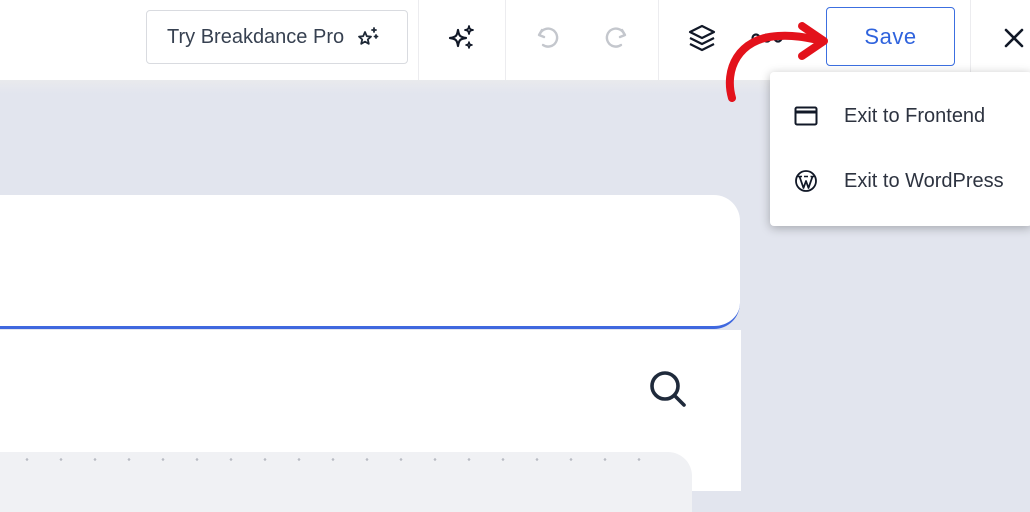 The height and width of the screenshot is (512, 1030). I want to click on sparkle-star-icon, so click(368, 37).